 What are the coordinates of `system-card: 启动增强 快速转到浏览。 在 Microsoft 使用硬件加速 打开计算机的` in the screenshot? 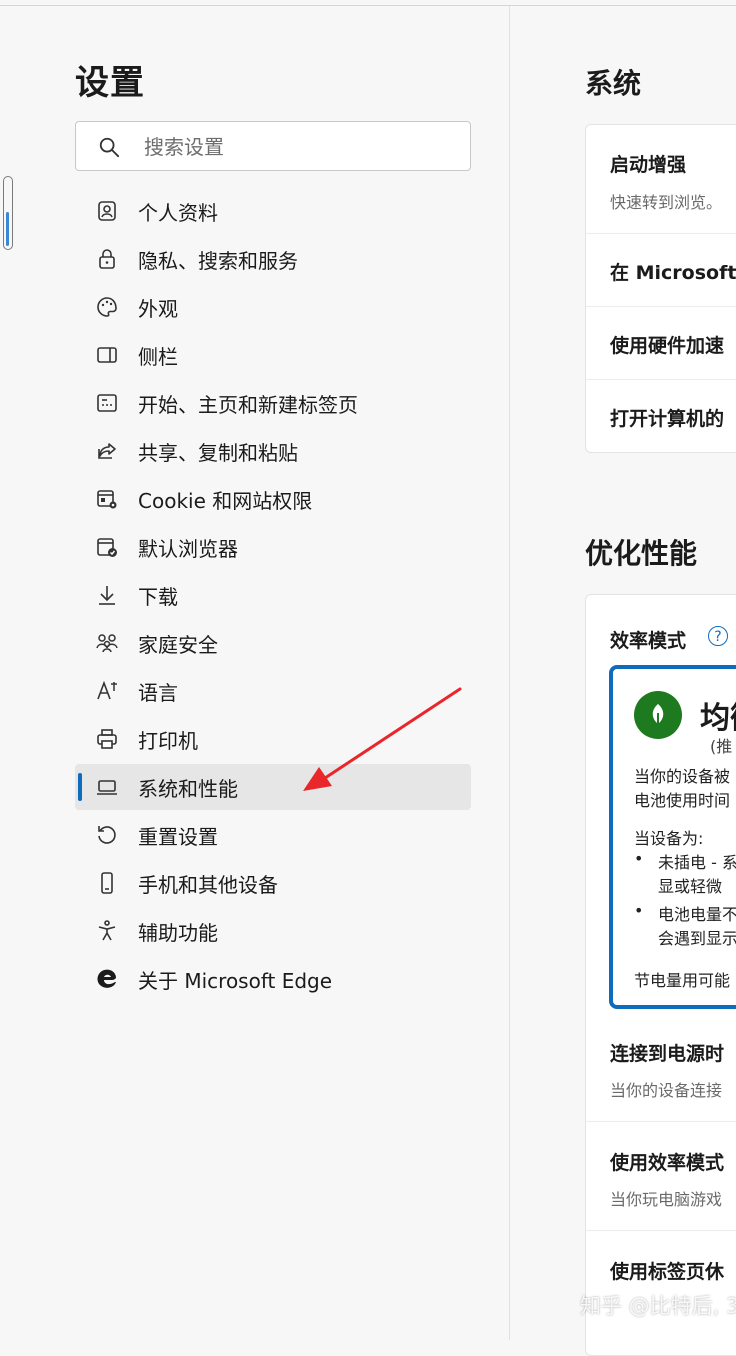 It's located at (660, 288).